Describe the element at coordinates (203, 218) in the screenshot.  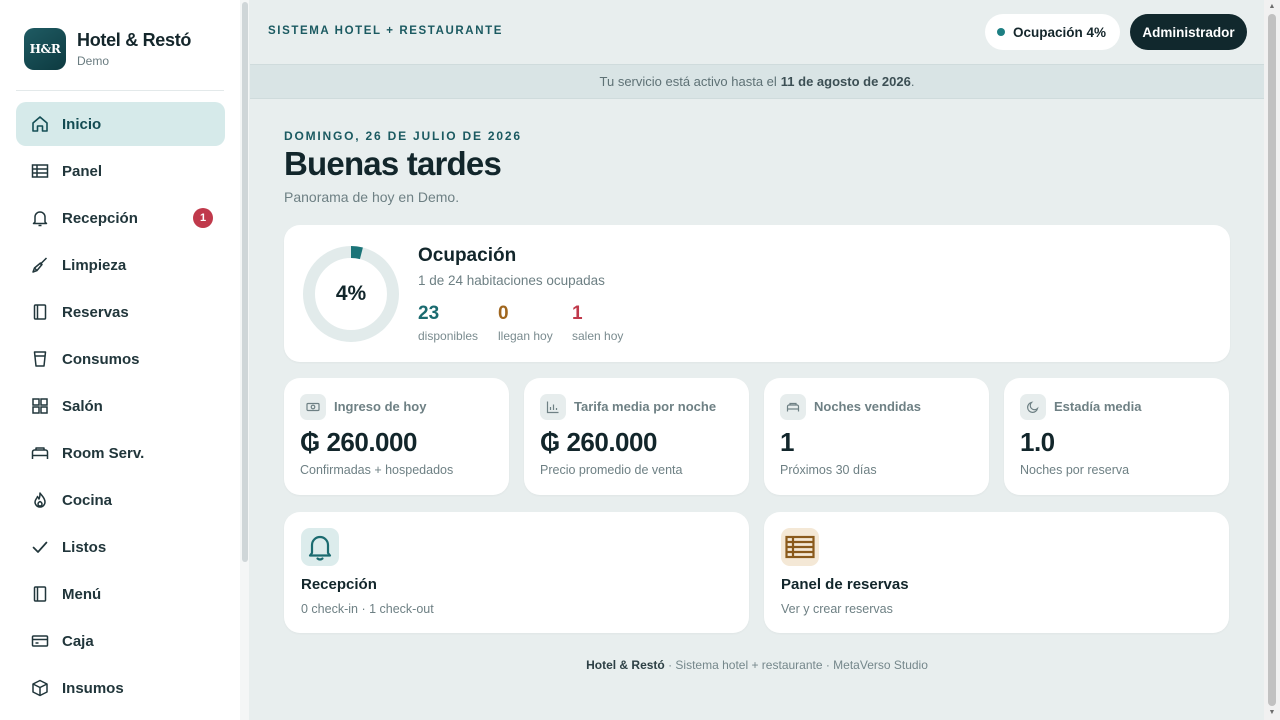
I see `notification-badge: 1` at that location.